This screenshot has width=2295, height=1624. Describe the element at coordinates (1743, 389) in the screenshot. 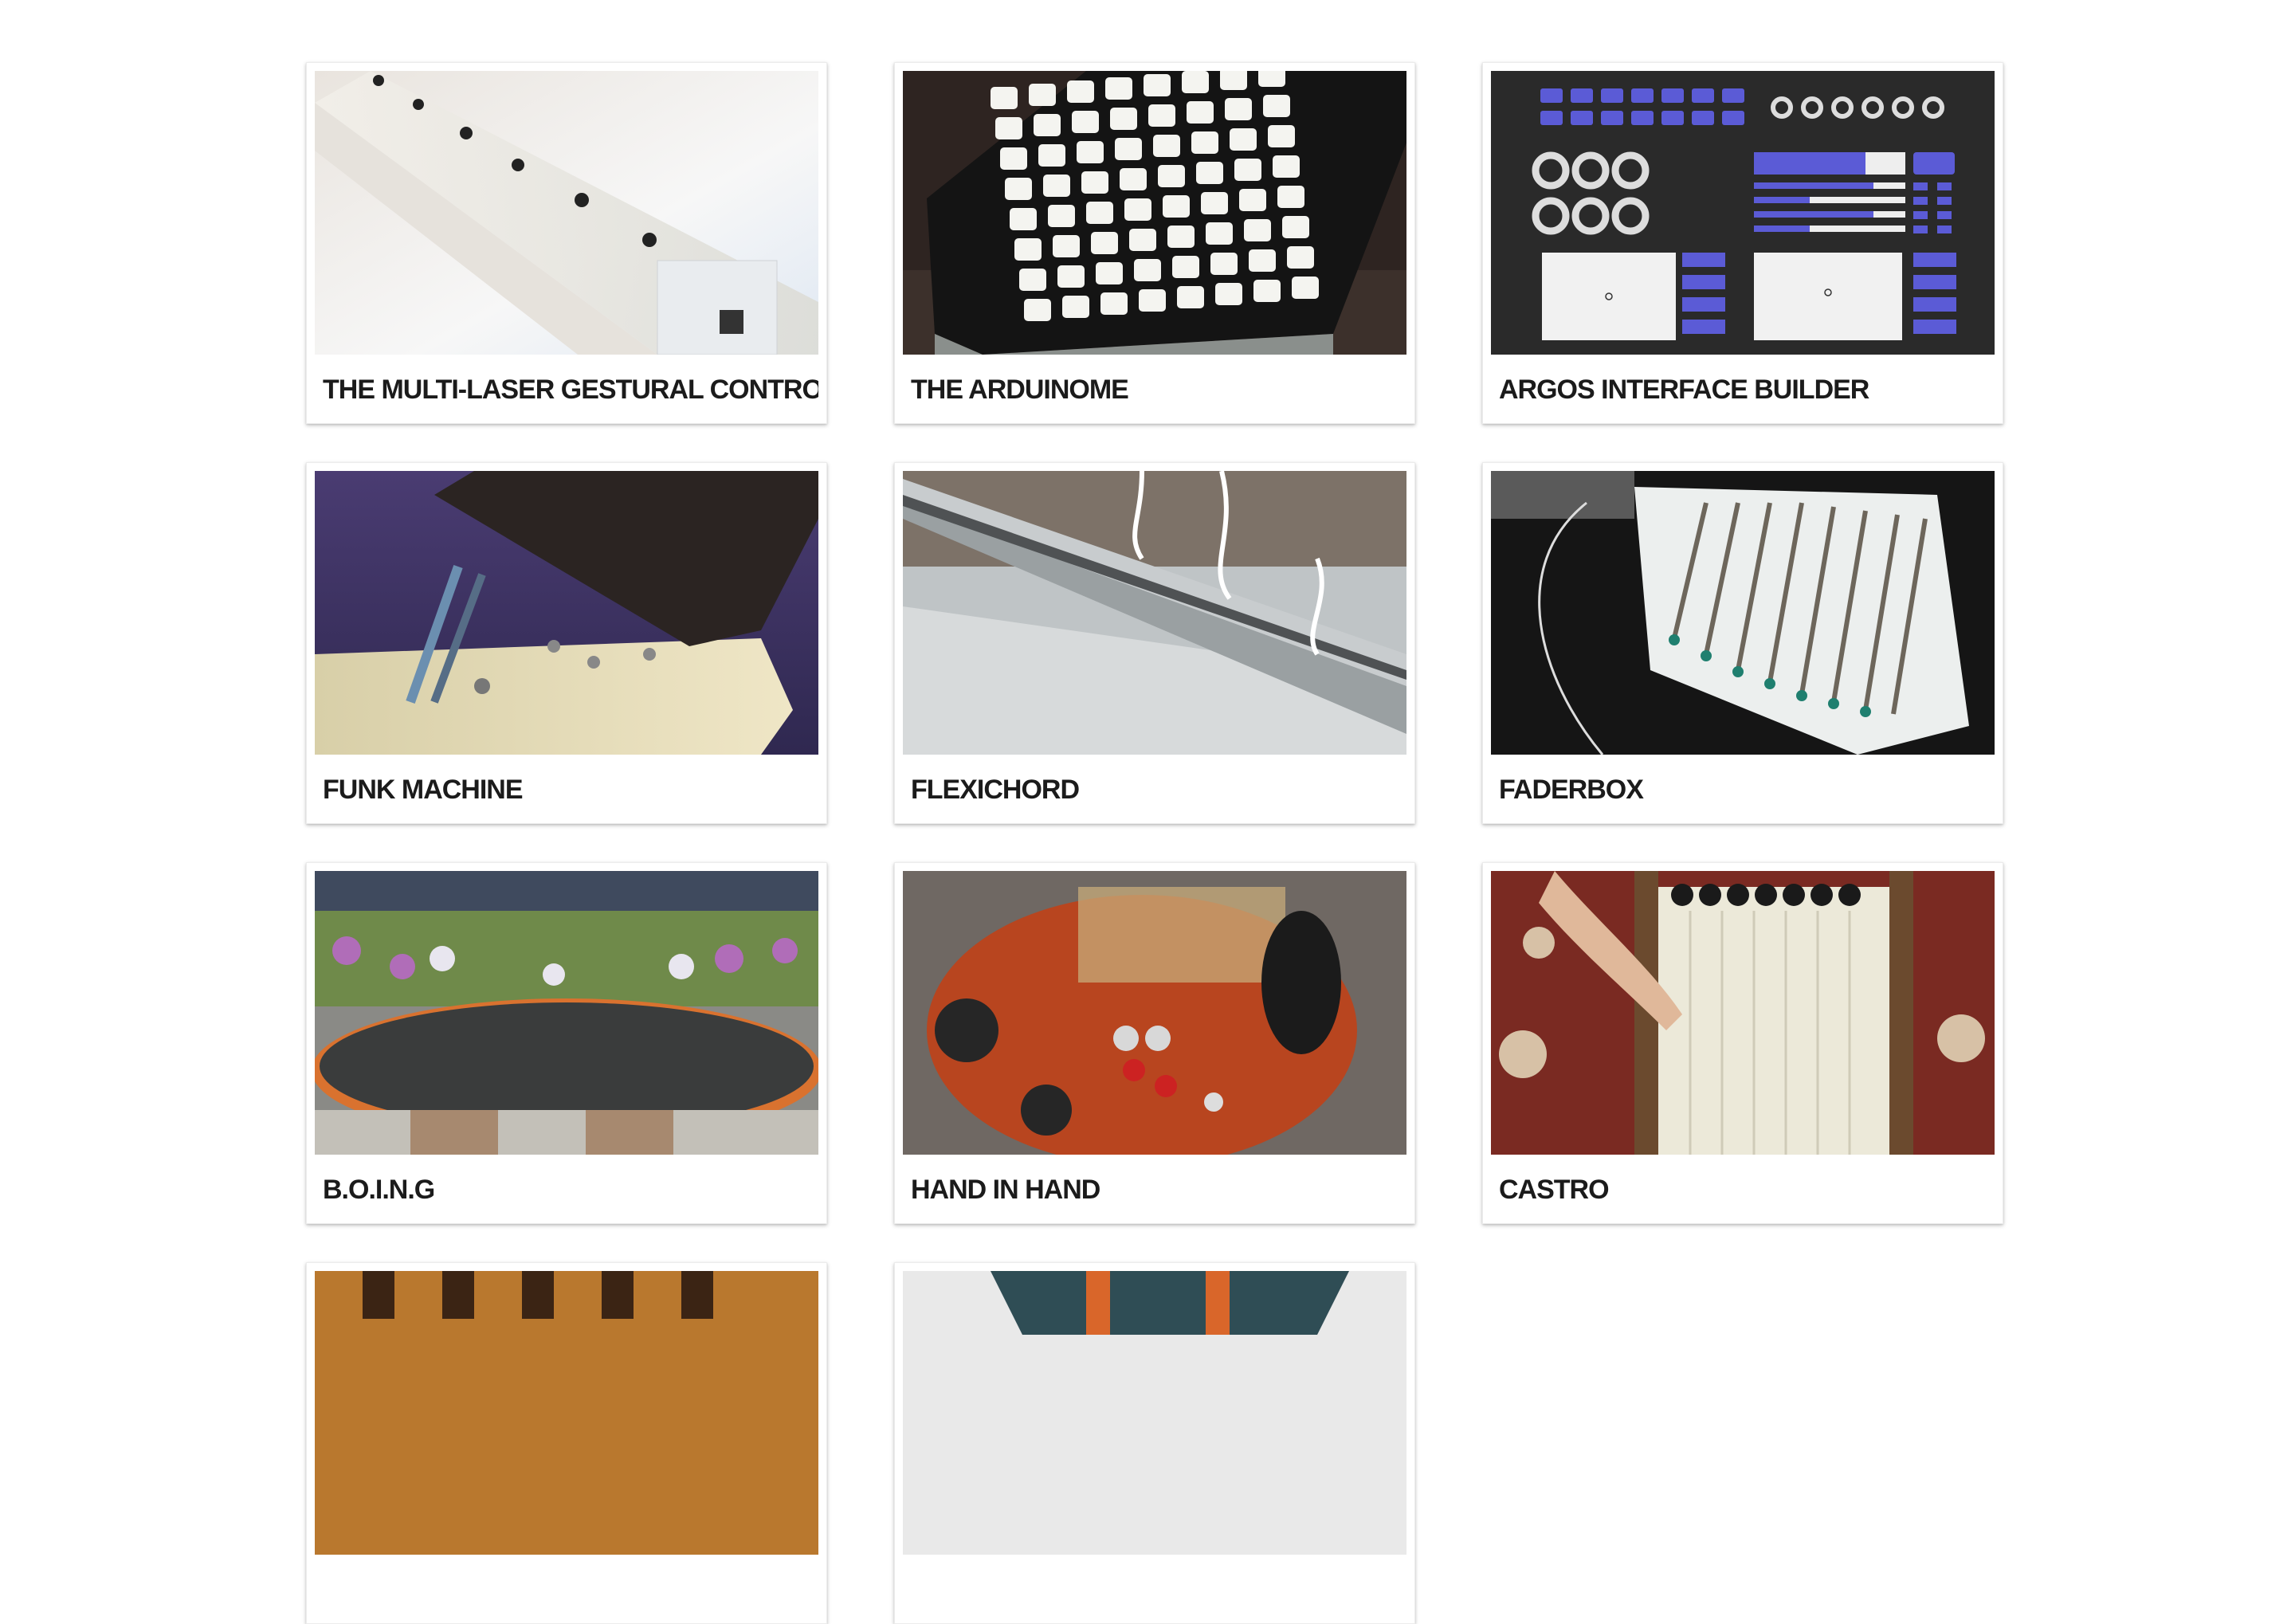

I see `project-title: ARGOS INTERFACE BUILDER` at that location.